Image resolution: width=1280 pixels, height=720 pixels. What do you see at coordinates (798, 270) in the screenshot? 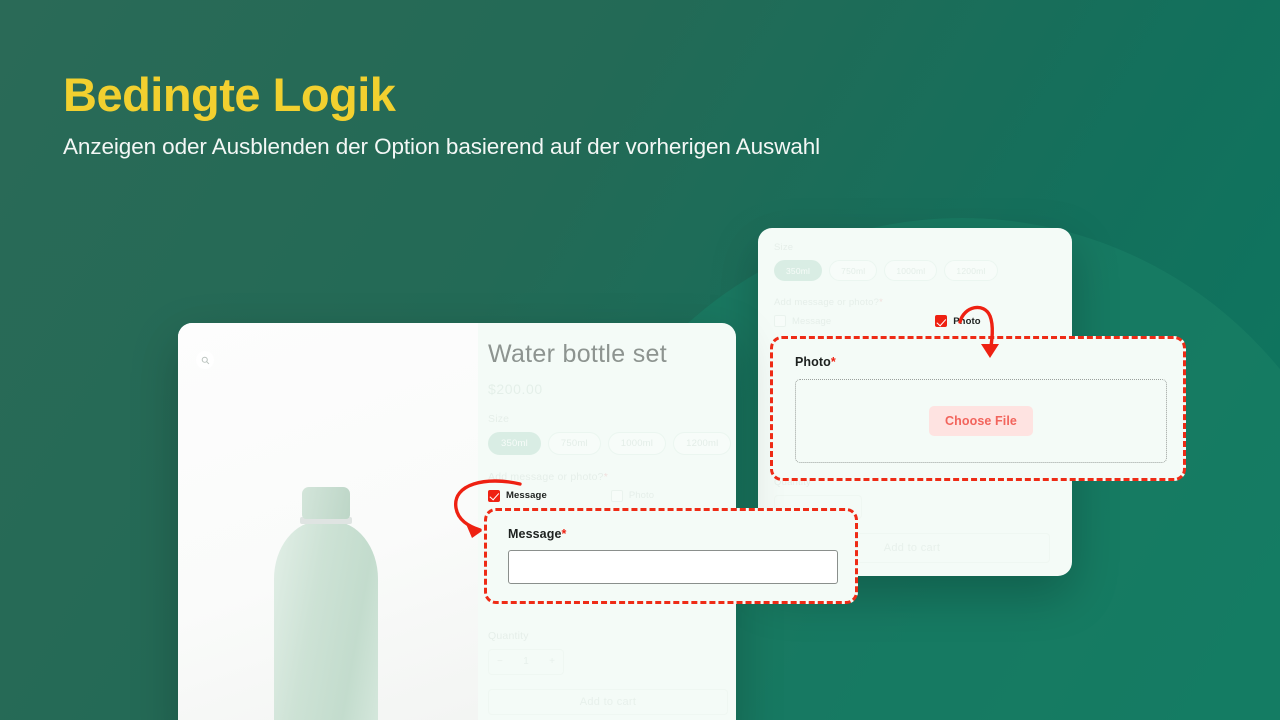
I see `back-size-option-350ml: 350ml` at bounding box center [798, 270].